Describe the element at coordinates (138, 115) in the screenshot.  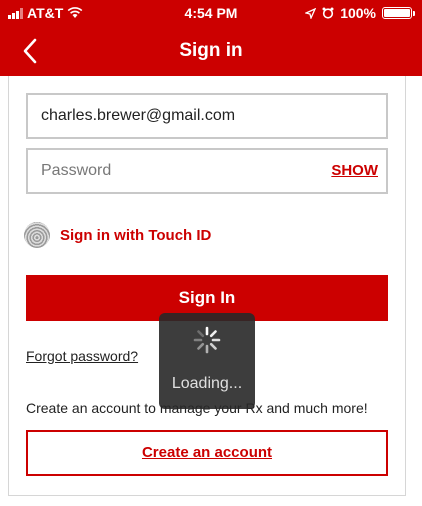
I see `email-value: charles.brewer@gmail.com` at that location.